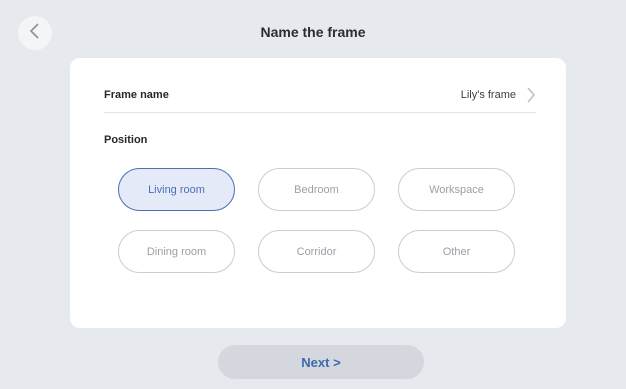  I want to click on frame-name-value: Lily's frame, so click(488, 95).